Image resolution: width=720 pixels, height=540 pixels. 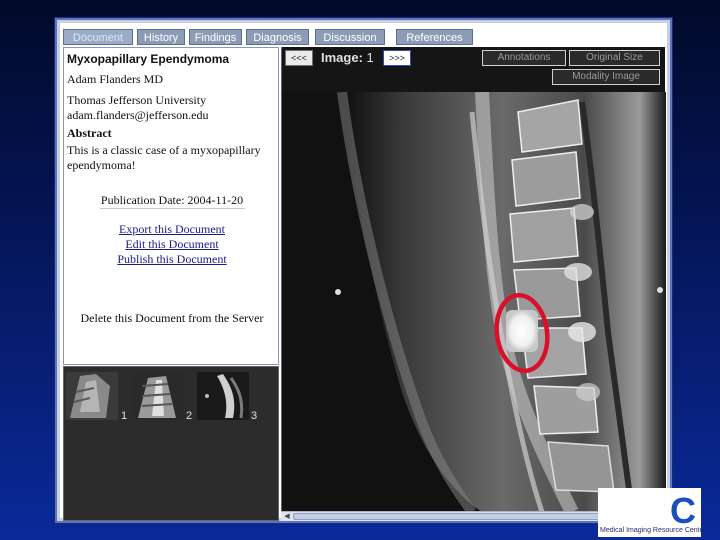 I want to click on delete-document-link-row: Delete this Document from the Server, so click(x=172, y=318).